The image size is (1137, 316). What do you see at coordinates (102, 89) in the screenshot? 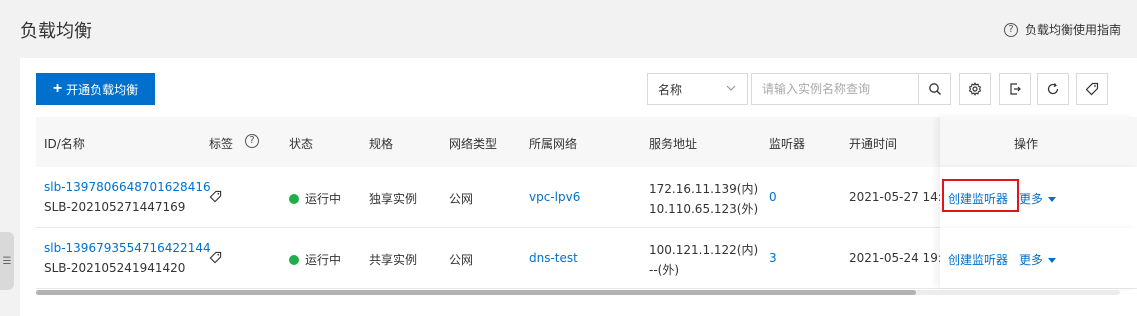
I see `create-load-balancer-label: 开通负载均衡` at bounding box center [102, 89].